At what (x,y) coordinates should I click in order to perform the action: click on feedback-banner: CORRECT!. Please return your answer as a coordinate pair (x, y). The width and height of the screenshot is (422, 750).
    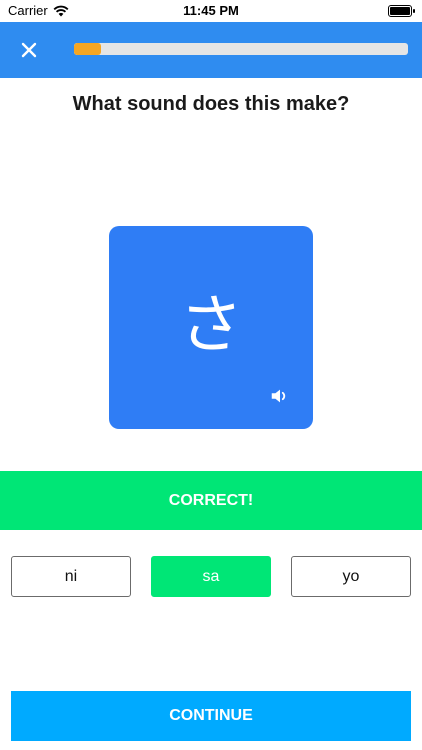
    Looking at the image, I should click on (211, 500).